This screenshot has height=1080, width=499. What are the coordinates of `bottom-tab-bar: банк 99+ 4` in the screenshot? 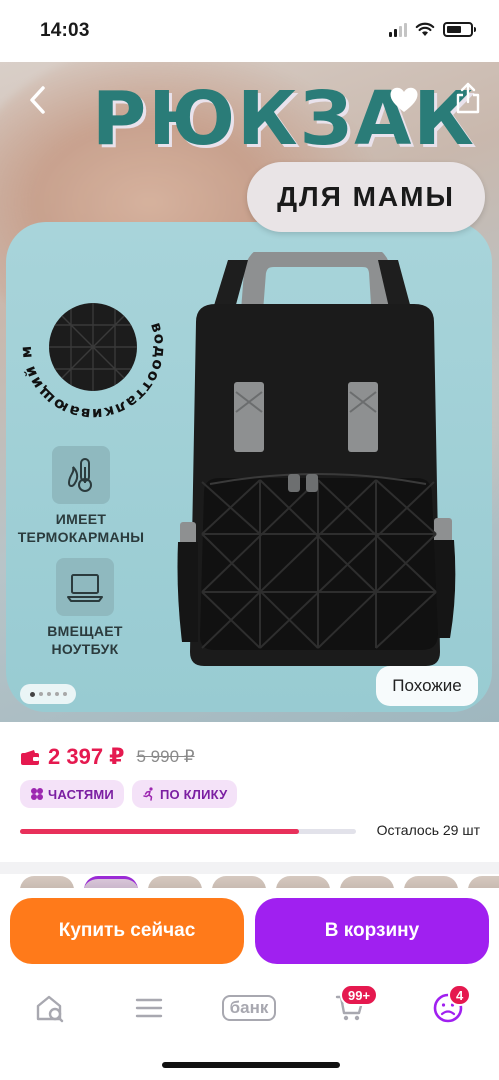 It's located at (249, 1027).